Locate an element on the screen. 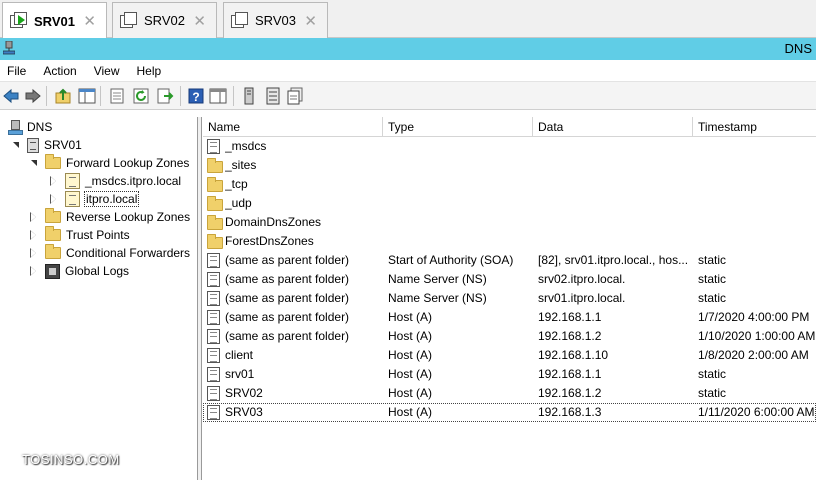 Image resolution: width=816 pixels, height=480 pixels. toolbar: ? is located at coordinates (408, 96).